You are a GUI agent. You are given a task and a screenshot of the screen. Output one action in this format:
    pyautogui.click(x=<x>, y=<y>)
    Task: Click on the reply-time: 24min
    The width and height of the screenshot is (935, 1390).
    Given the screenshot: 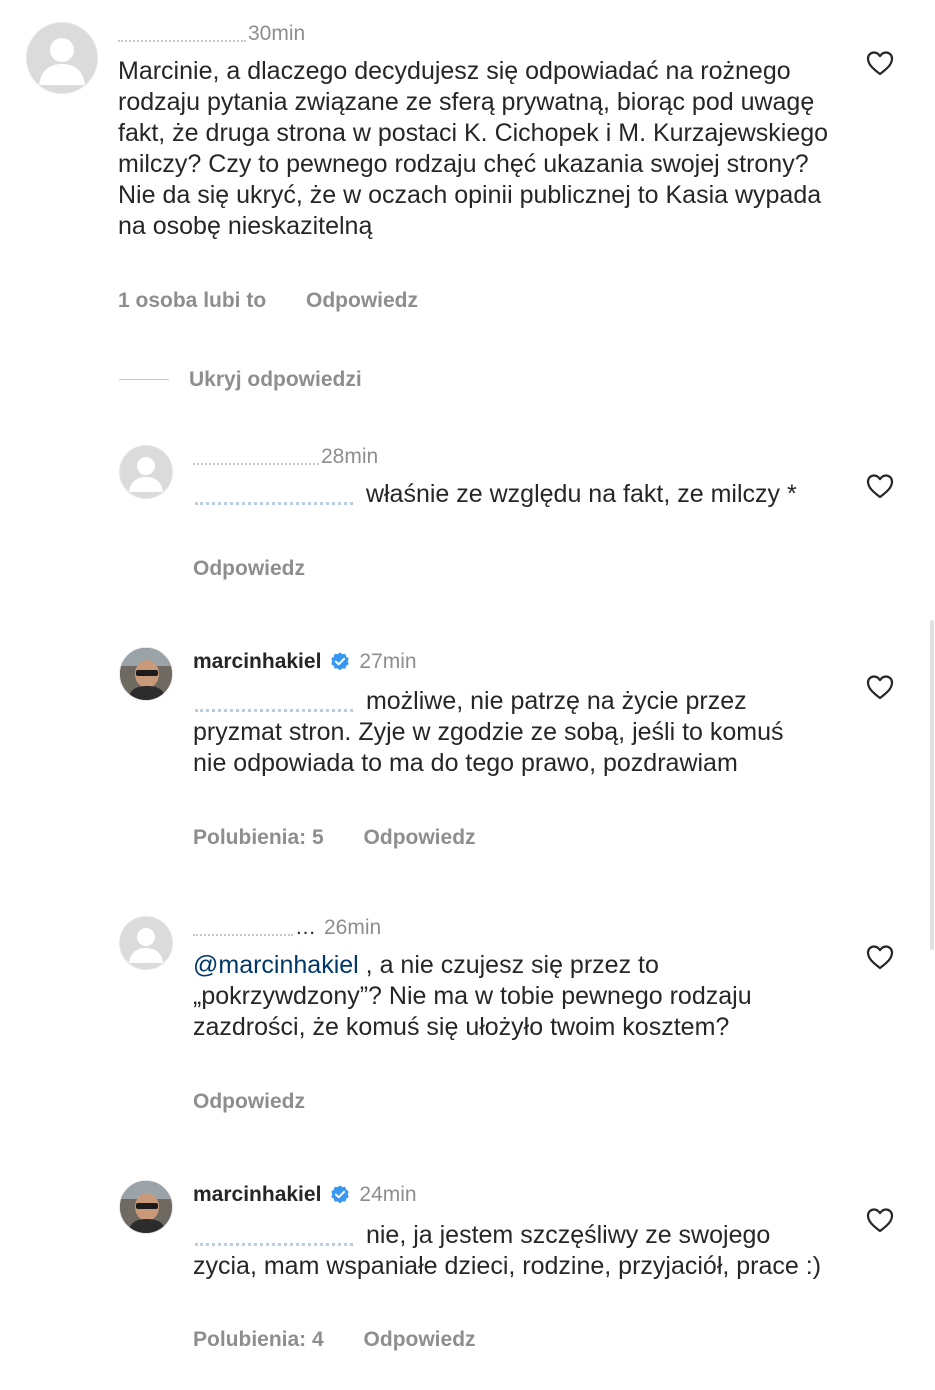 What is the action you would take?
    pyautogui.click(x=388, y=1194)
    